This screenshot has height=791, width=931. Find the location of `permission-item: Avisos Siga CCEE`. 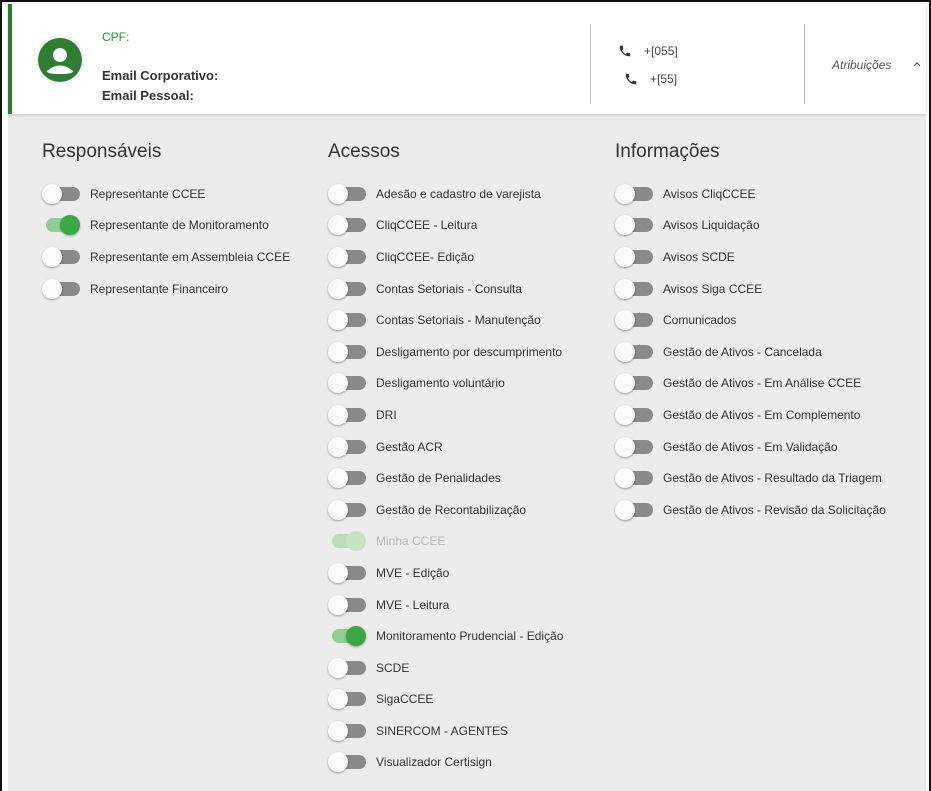

permission-item: Avisos Siga CCEE is located at coordinates (750, 289).